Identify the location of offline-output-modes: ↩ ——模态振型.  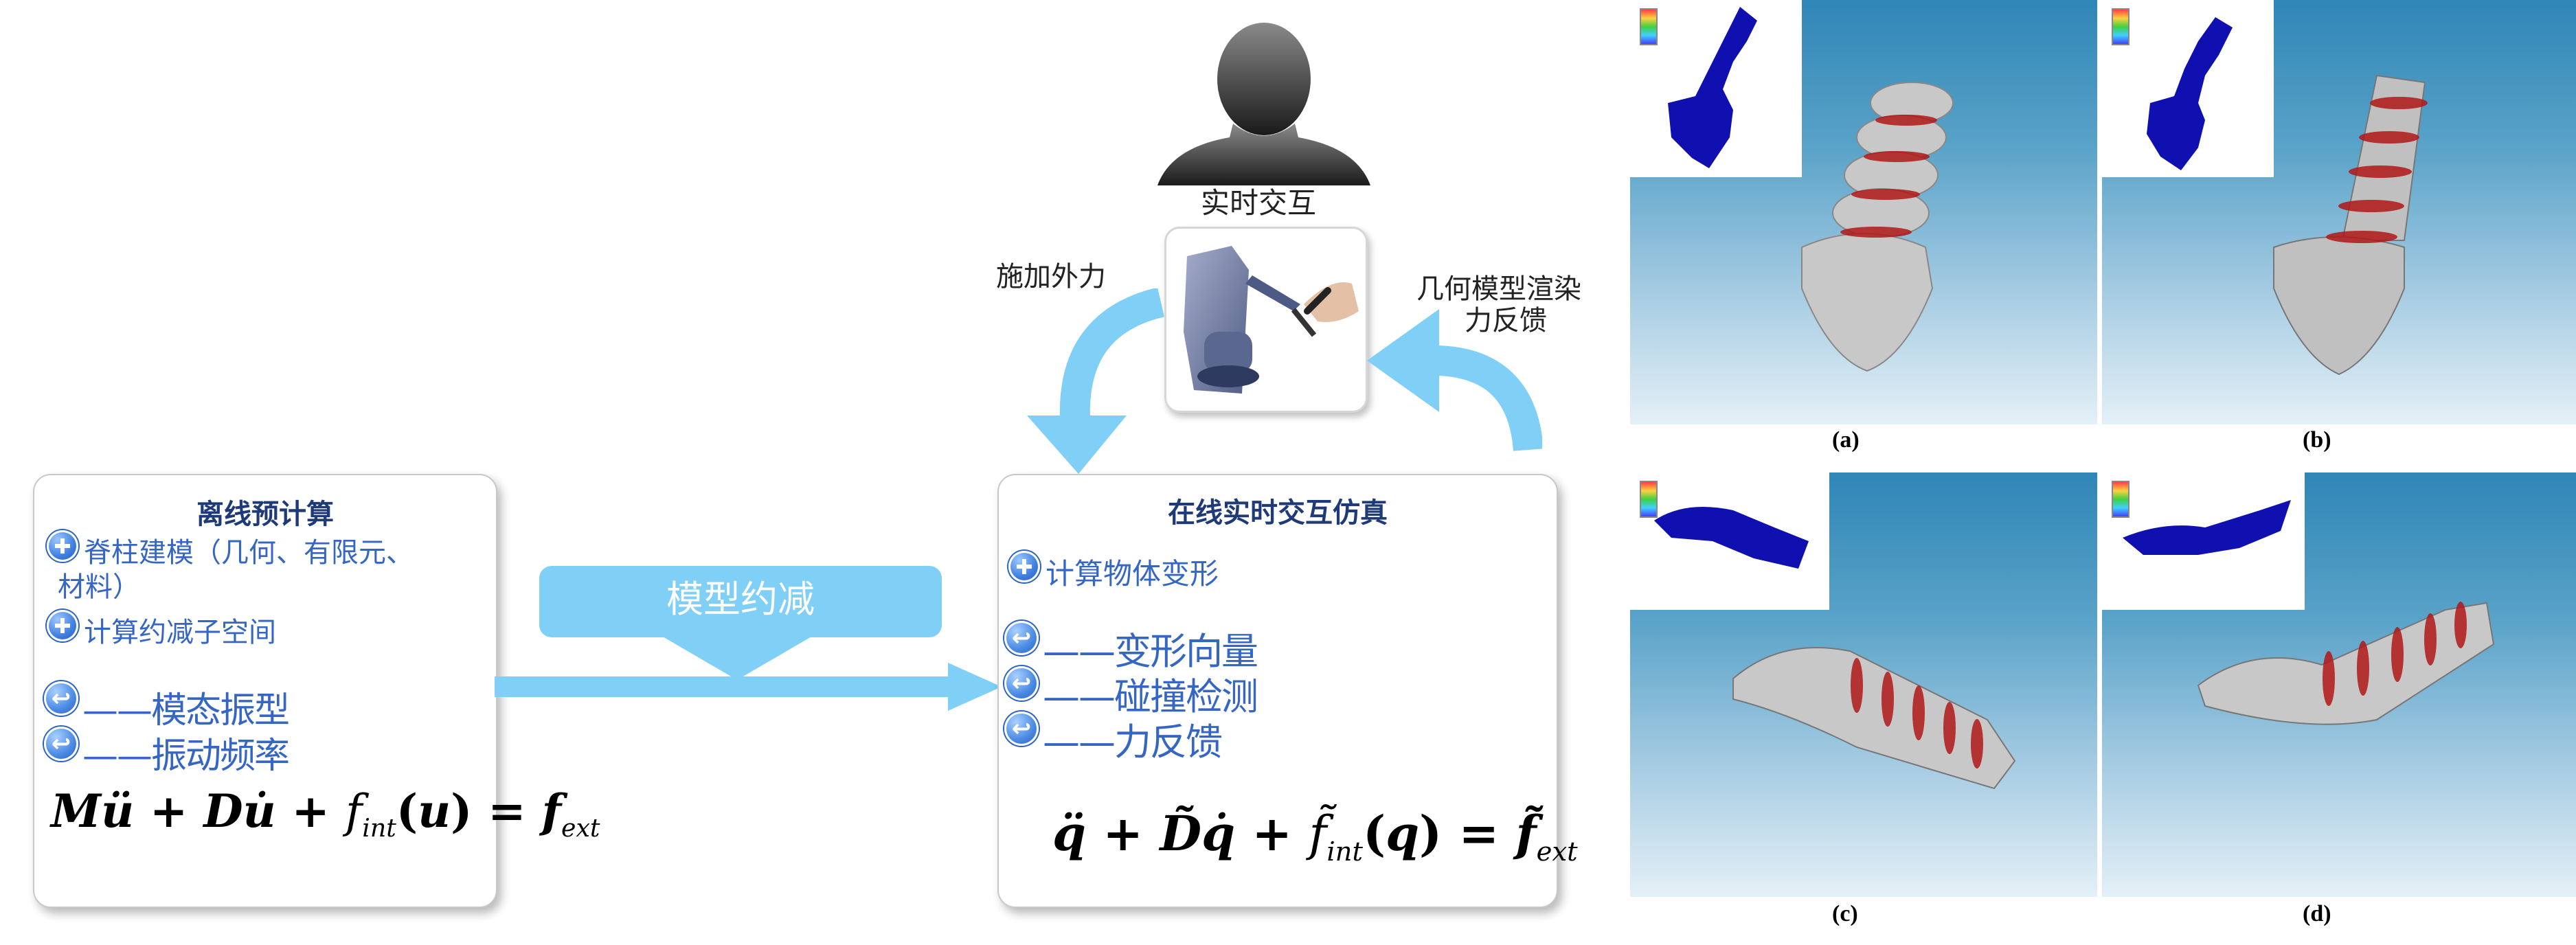
(167, 707).